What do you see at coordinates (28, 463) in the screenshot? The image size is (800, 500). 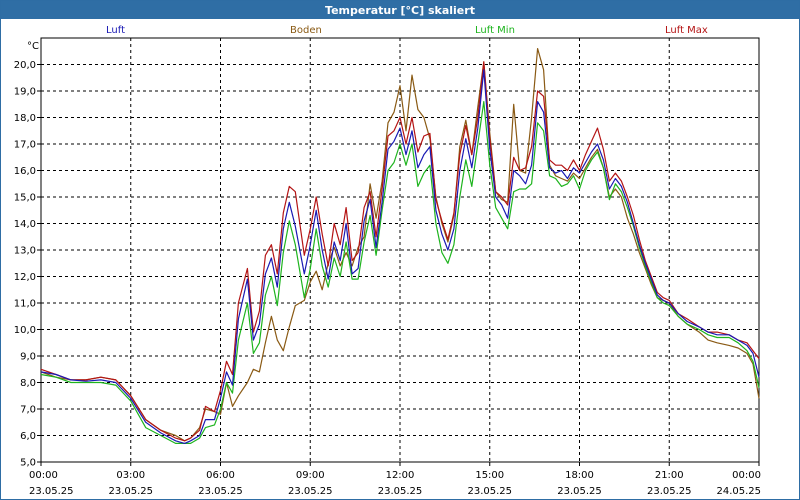 I see `y-tick-label: 5,0` at bounding box center [28, 463].